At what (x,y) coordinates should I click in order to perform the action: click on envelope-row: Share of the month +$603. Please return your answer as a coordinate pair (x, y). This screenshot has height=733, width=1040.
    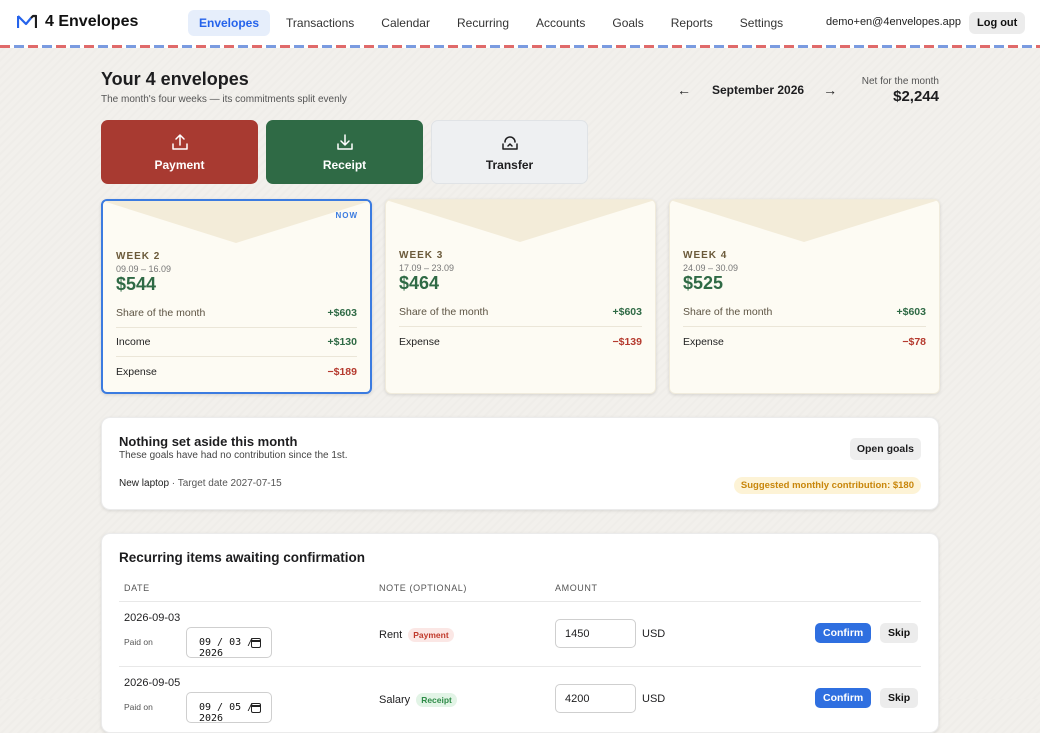
    Looking at the image, I should click on (804, 312).